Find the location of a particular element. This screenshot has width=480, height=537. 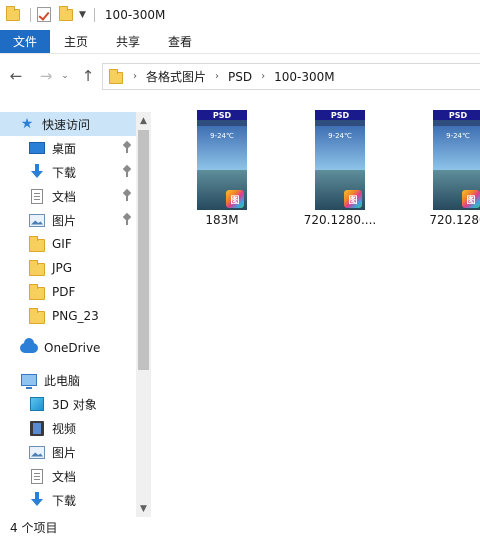

desktop-icon is located at coordinates (37, 148).